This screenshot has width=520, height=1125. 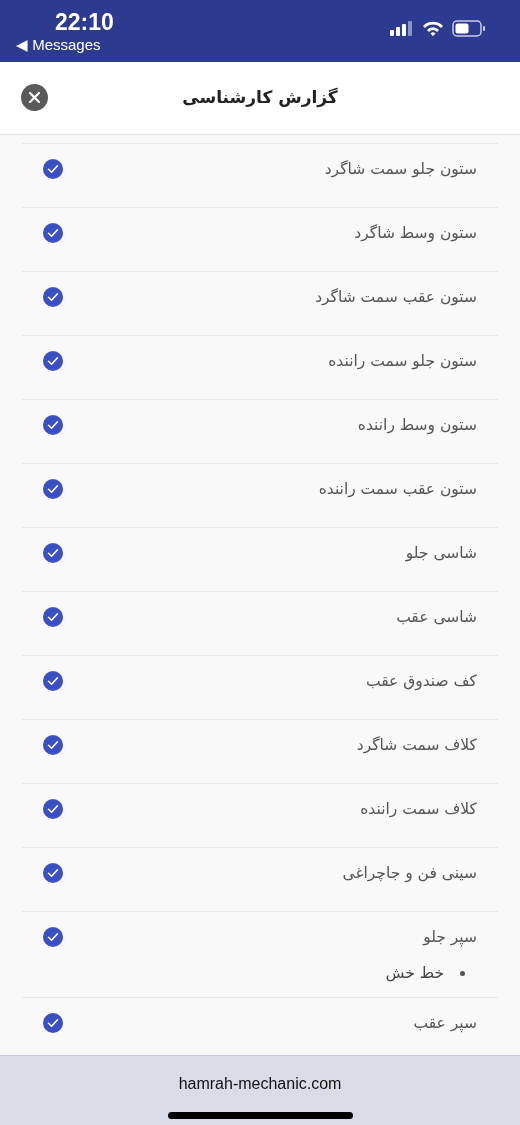 I want to click on note-text: خط خش, so click(x=414, y=973).